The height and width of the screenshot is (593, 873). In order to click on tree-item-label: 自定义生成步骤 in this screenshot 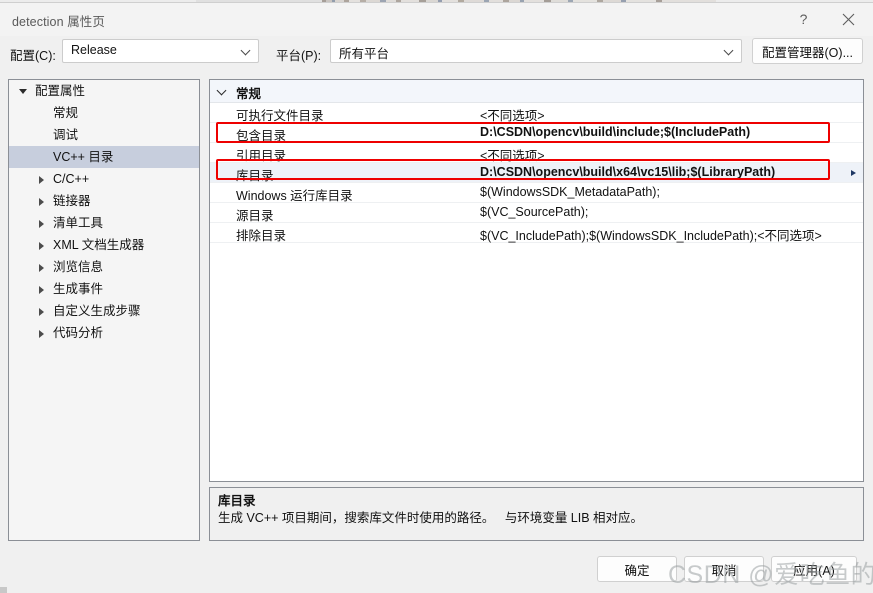, I will do `click(97, 311)`.